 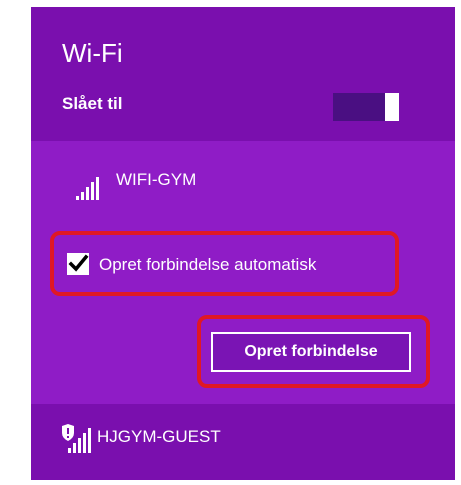 I want to click on network-name: HJGYM-GUEST, so click(x=159, y=436).